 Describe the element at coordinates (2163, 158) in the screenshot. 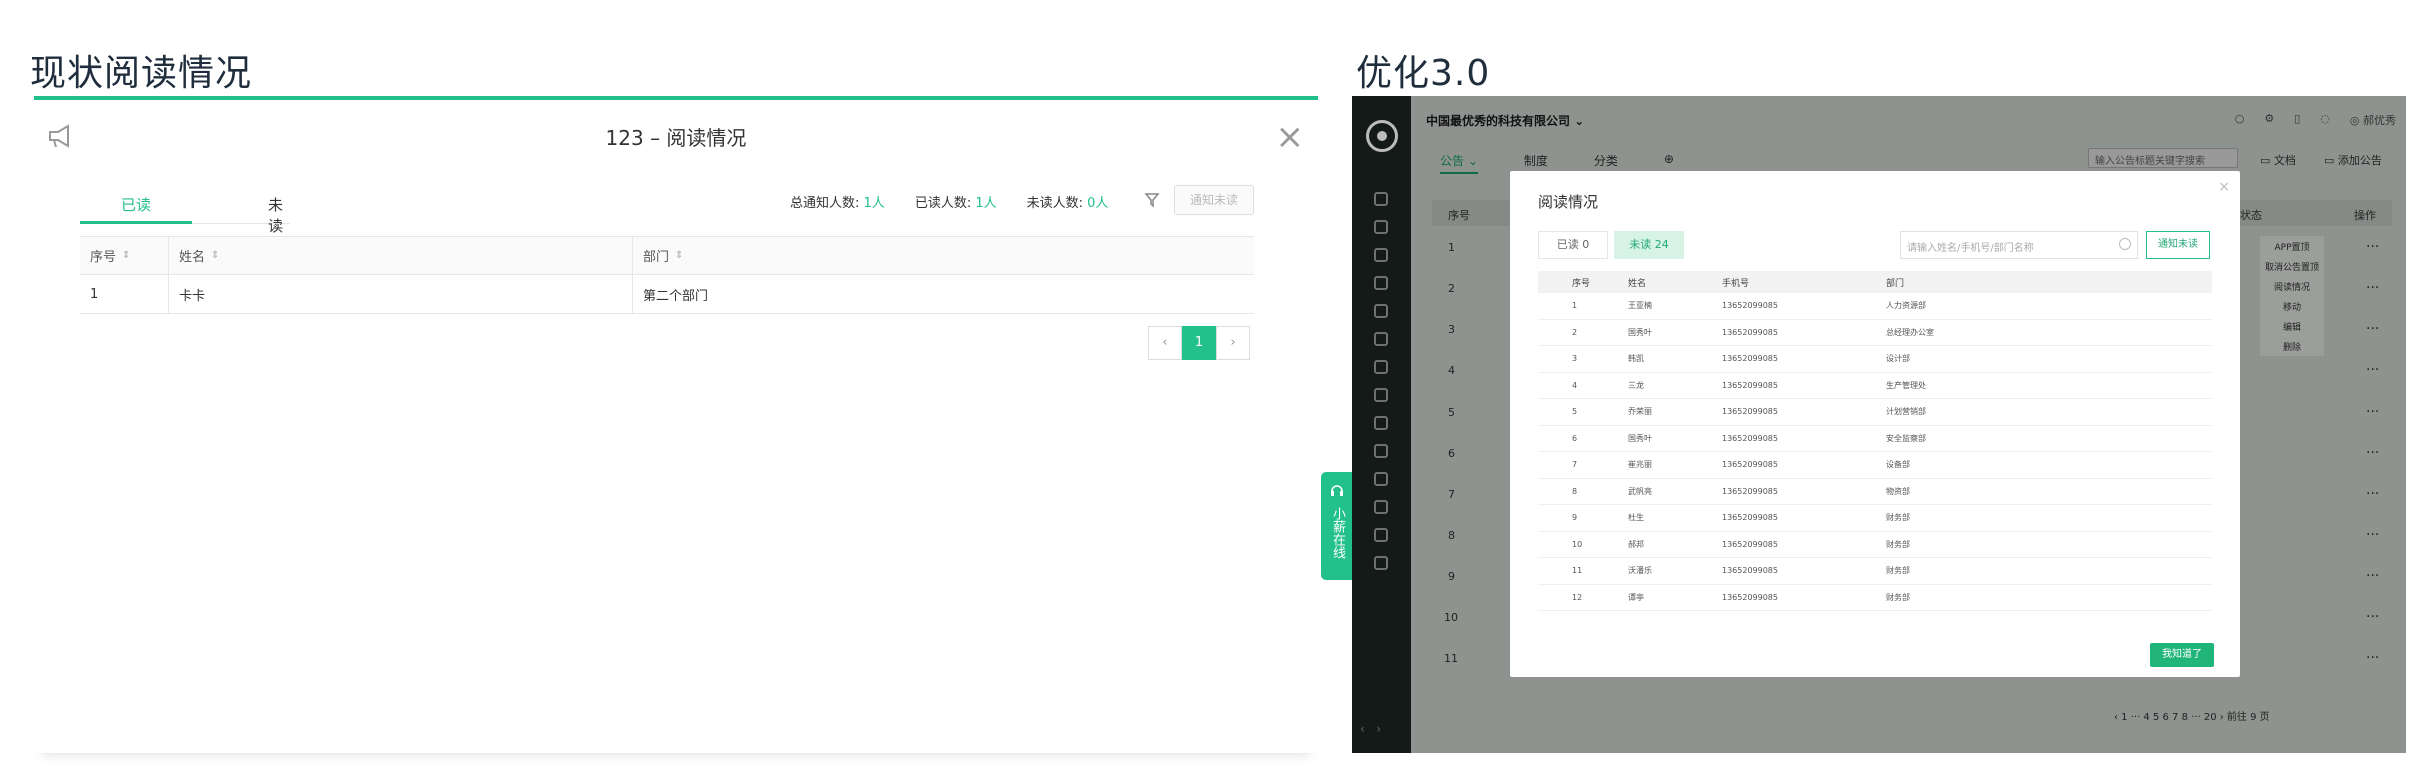

I see `announcement-search-input: 输入公告标题关键字搜索` at that location.